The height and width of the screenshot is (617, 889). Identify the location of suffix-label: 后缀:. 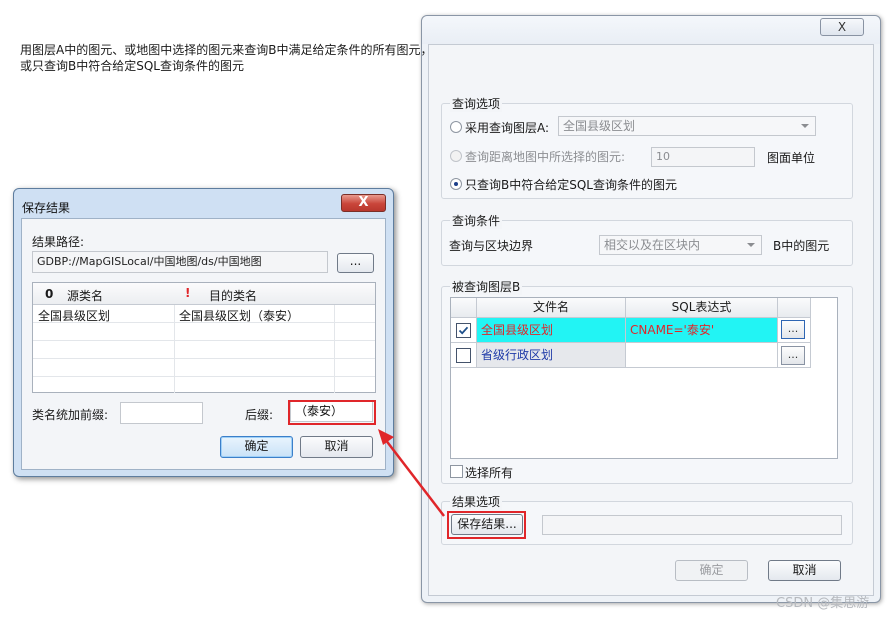
(259, 415).